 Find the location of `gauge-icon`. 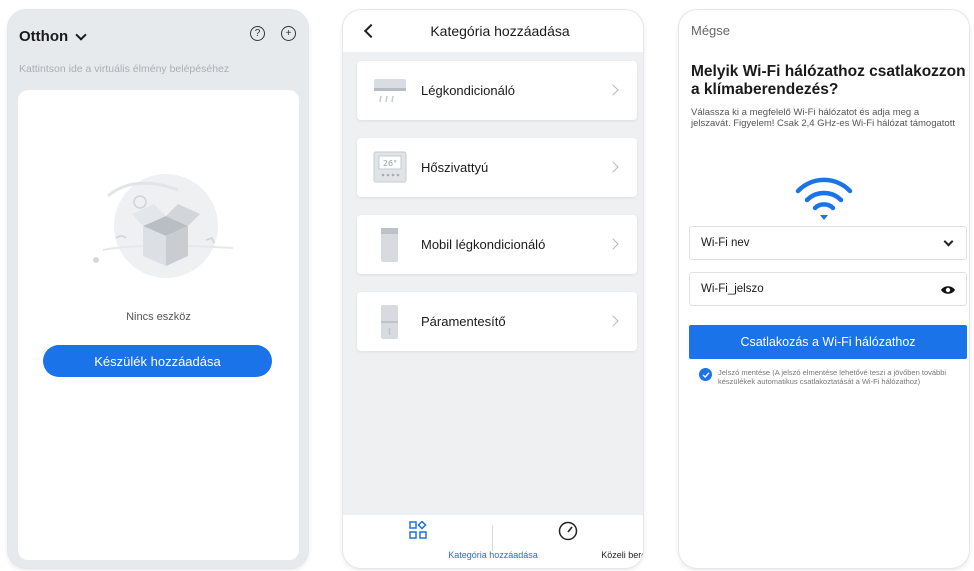

gauge-icon is located at coordinates (568, 531).